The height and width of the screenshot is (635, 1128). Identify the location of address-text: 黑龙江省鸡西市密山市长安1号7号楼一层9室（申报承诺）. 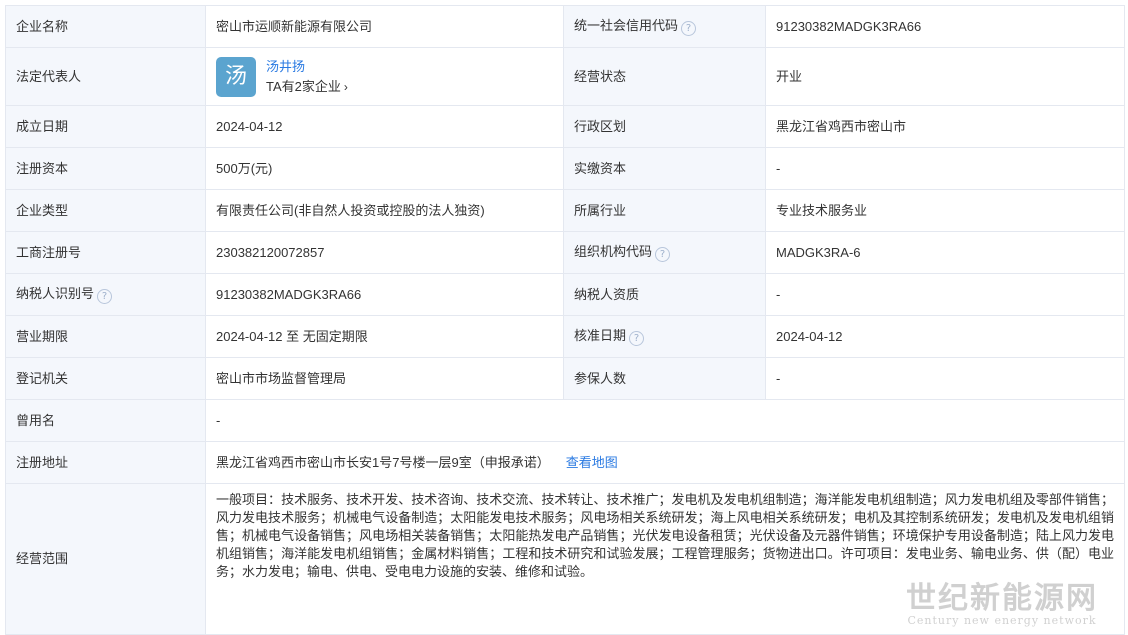
(383, 462).